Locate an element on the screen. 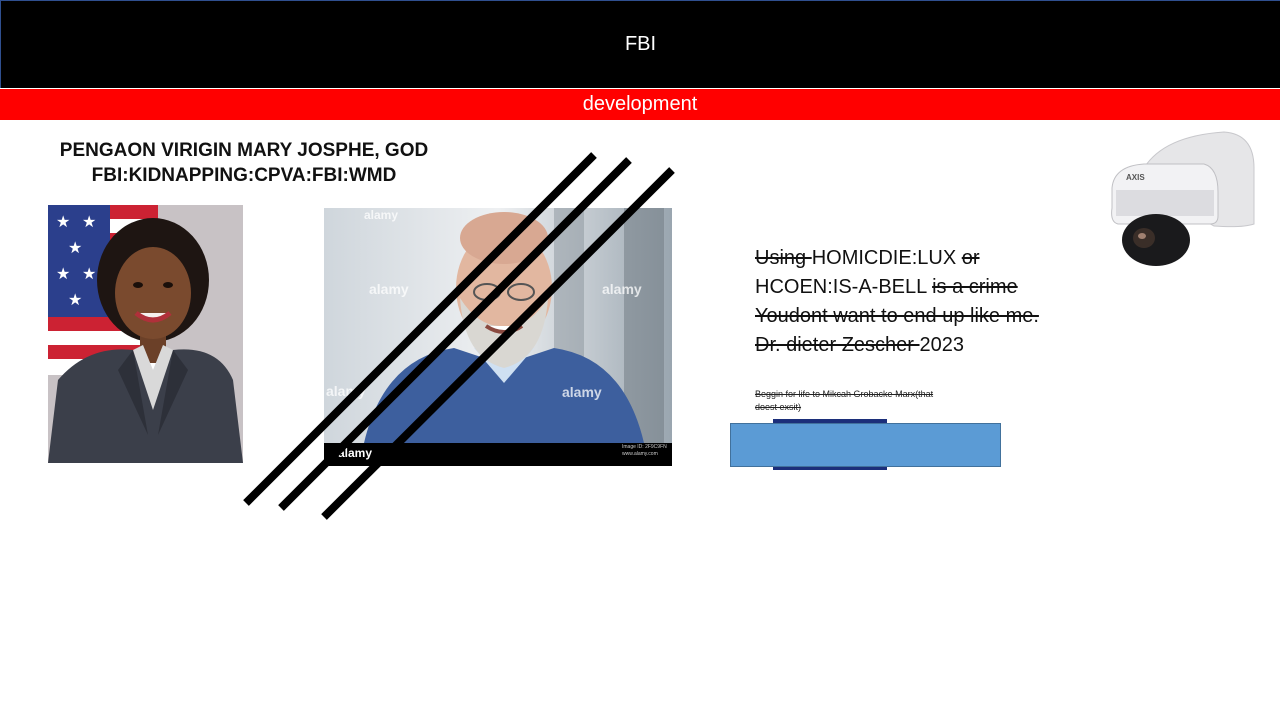  woman-portrait-illustration: ★ ★ ★ ★ ★ ★ is located at coordinates (145, 334).